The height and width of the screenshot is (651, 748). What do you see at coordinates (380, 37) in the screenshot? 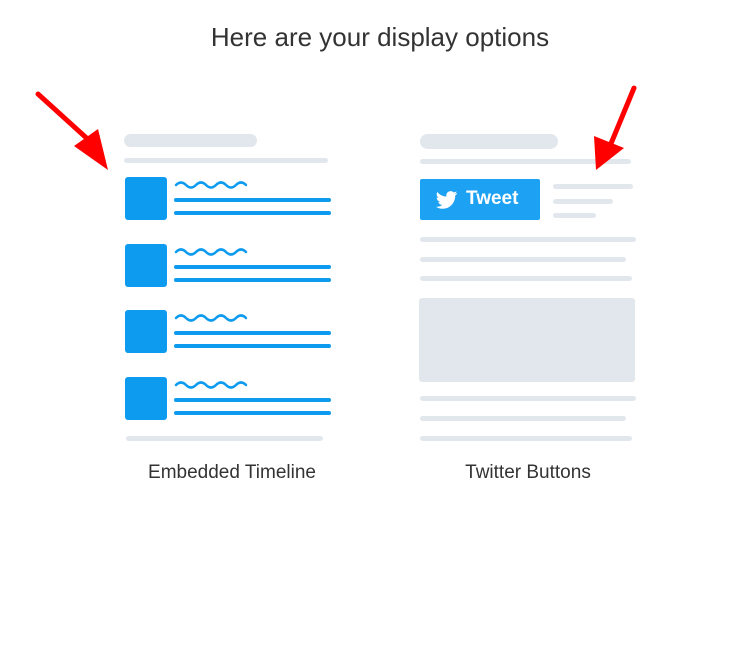
I see `page-title: Here are your display options` at bounding box center [380, 37].